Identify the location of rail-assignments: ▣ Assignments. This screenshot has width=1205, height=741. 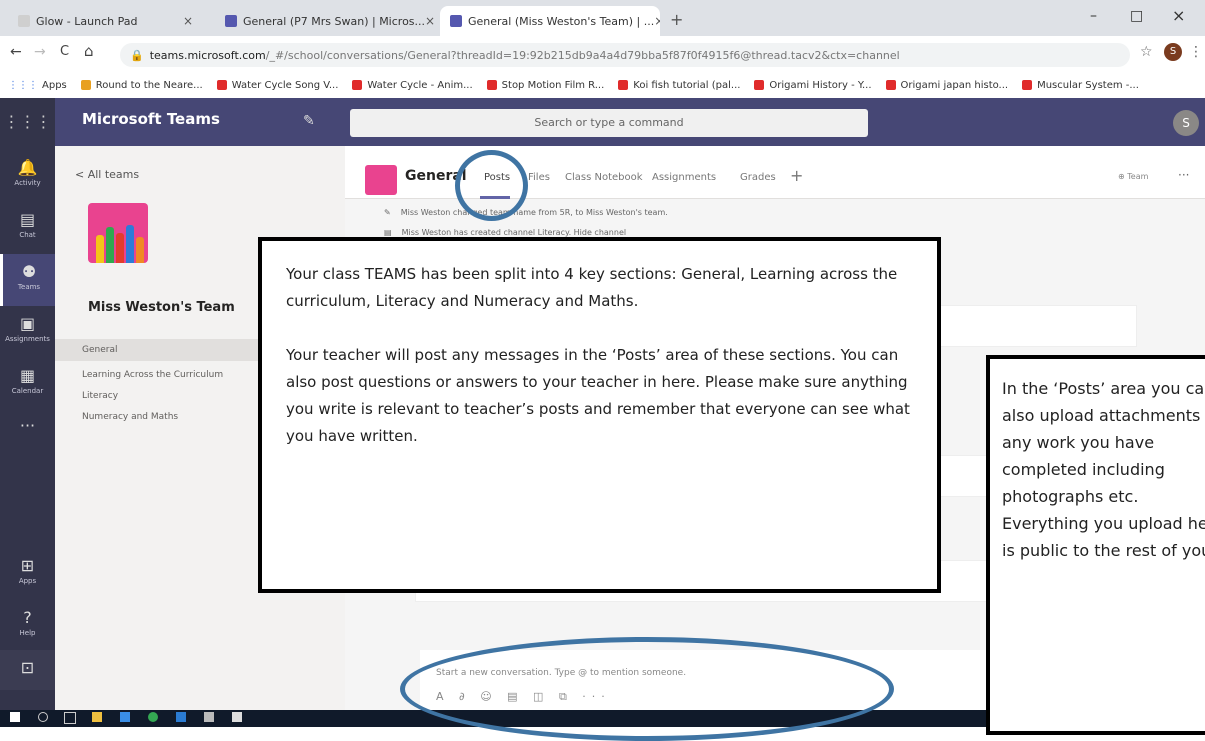
(27, 332).